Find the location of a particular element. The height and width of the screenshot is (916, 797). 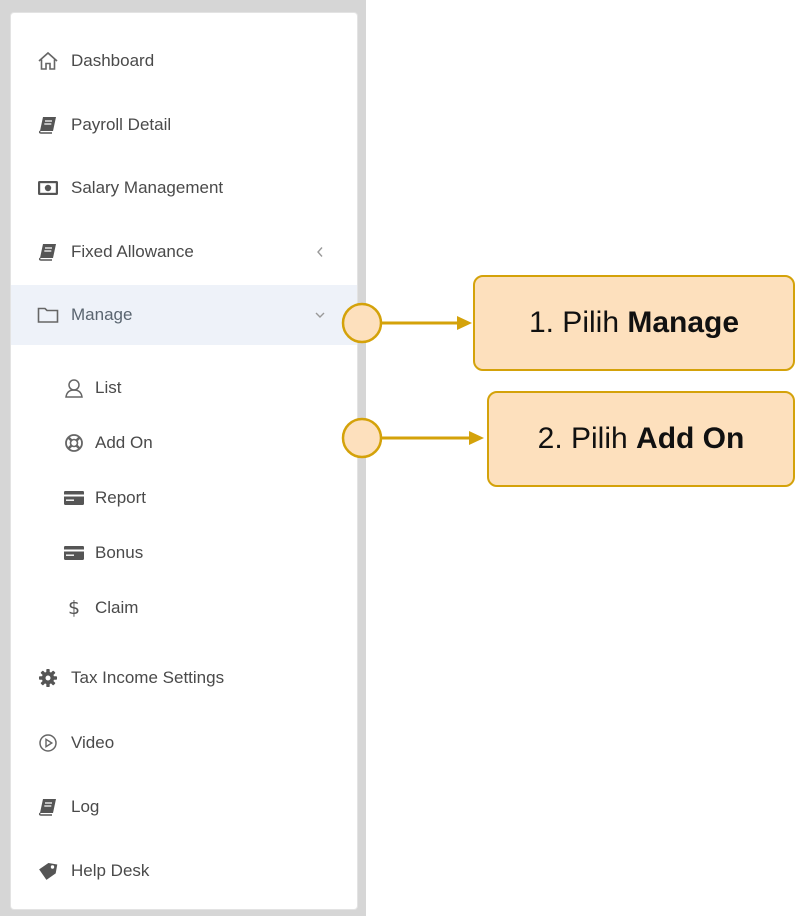

callout-step-2: 2. Pilih Add On is located at coordinates (641, 439).